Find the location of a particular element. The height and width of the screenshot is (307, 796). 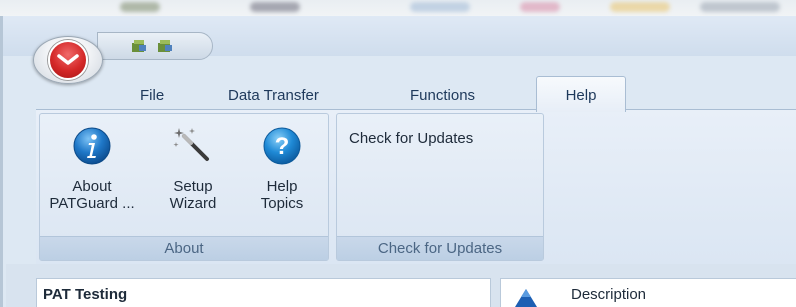

help-label-line1: Help is located at coordinates (282, 186).